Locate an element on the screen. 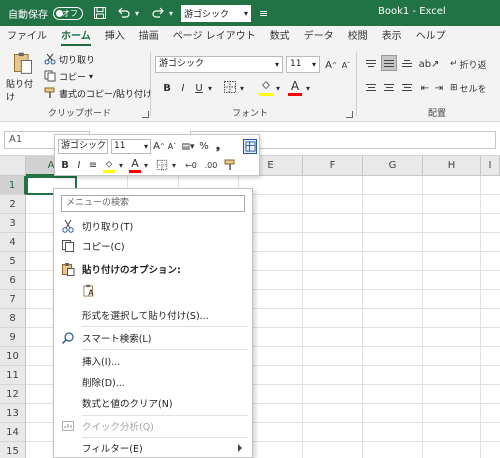 Image resolution: width=500 pixels, height=458 pixels. row-header: 11 is located at coordinates (13, 375).